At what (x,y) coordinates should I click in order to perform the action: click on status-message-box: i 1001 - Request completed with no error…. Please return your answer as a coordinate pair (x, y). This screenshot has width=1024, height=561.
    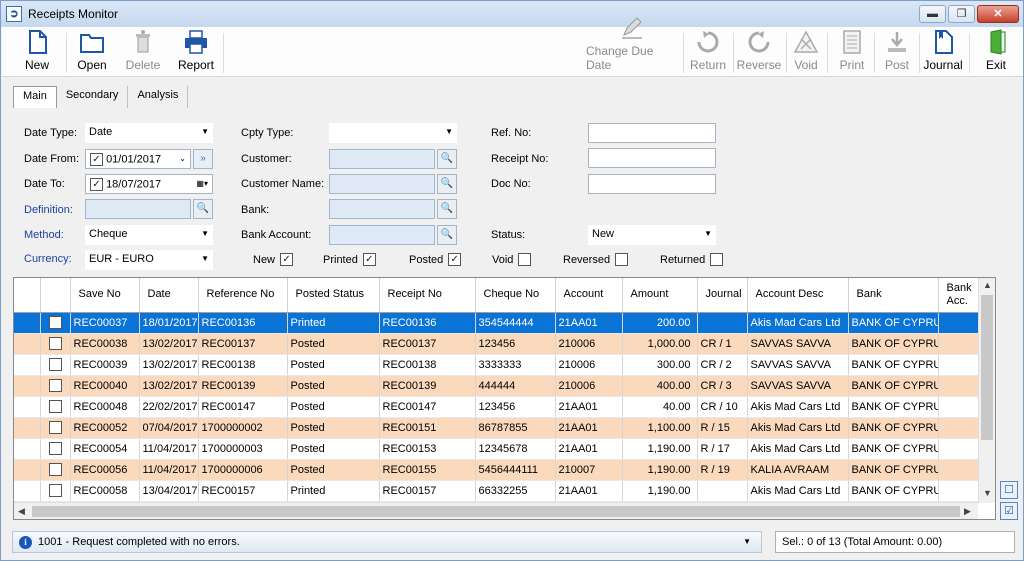
    Looking at the image, I should click on (387, 542).